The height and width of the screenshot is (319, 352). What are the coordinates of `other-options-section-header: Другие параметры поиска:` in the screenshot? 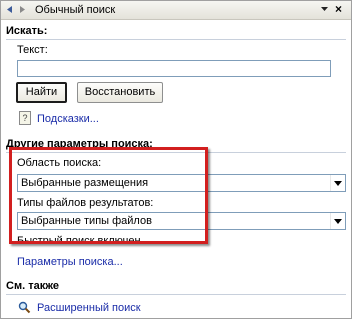 It's located at (79, 144).